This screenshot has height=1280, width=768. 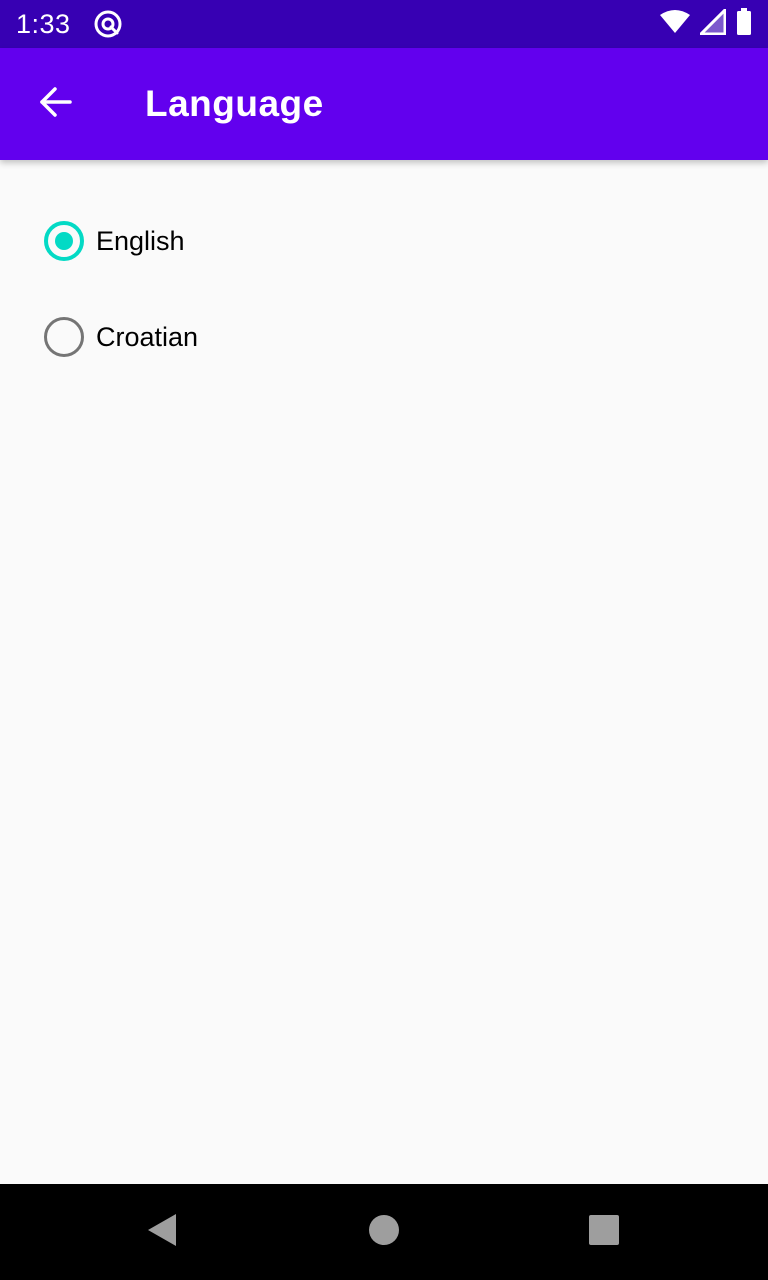 I want to click on status-bar: 1:33, so click(x=384, y=24).